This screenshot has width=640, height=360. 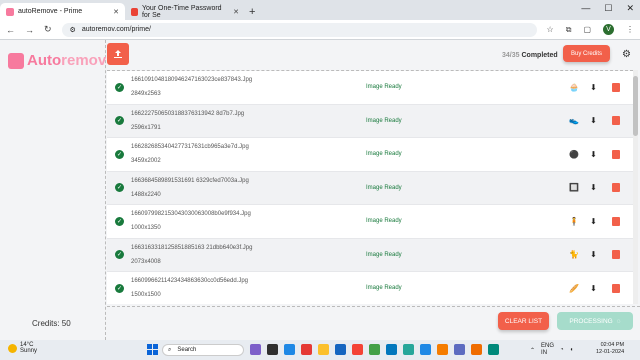 I want to click on url-field: ⚙ autoremov.com/prime/, so click(x=299, y=29).